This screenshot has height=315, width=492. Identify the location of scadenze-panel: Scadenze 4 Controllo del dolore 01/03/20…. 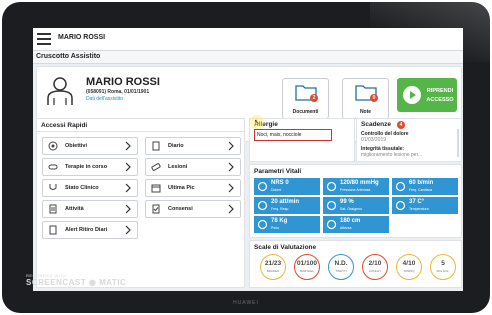
(409, 140).